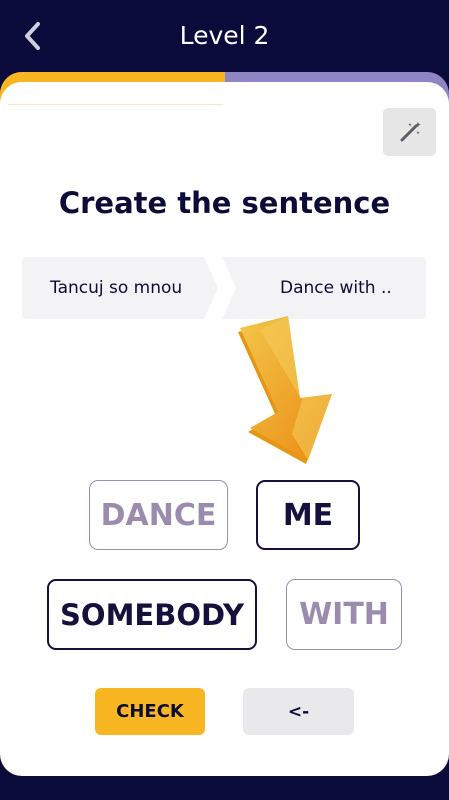  What do you see at coordinates (298, 711) in the screenshot?
I see `backspace-button: <-` at bounding box center [298, 711].